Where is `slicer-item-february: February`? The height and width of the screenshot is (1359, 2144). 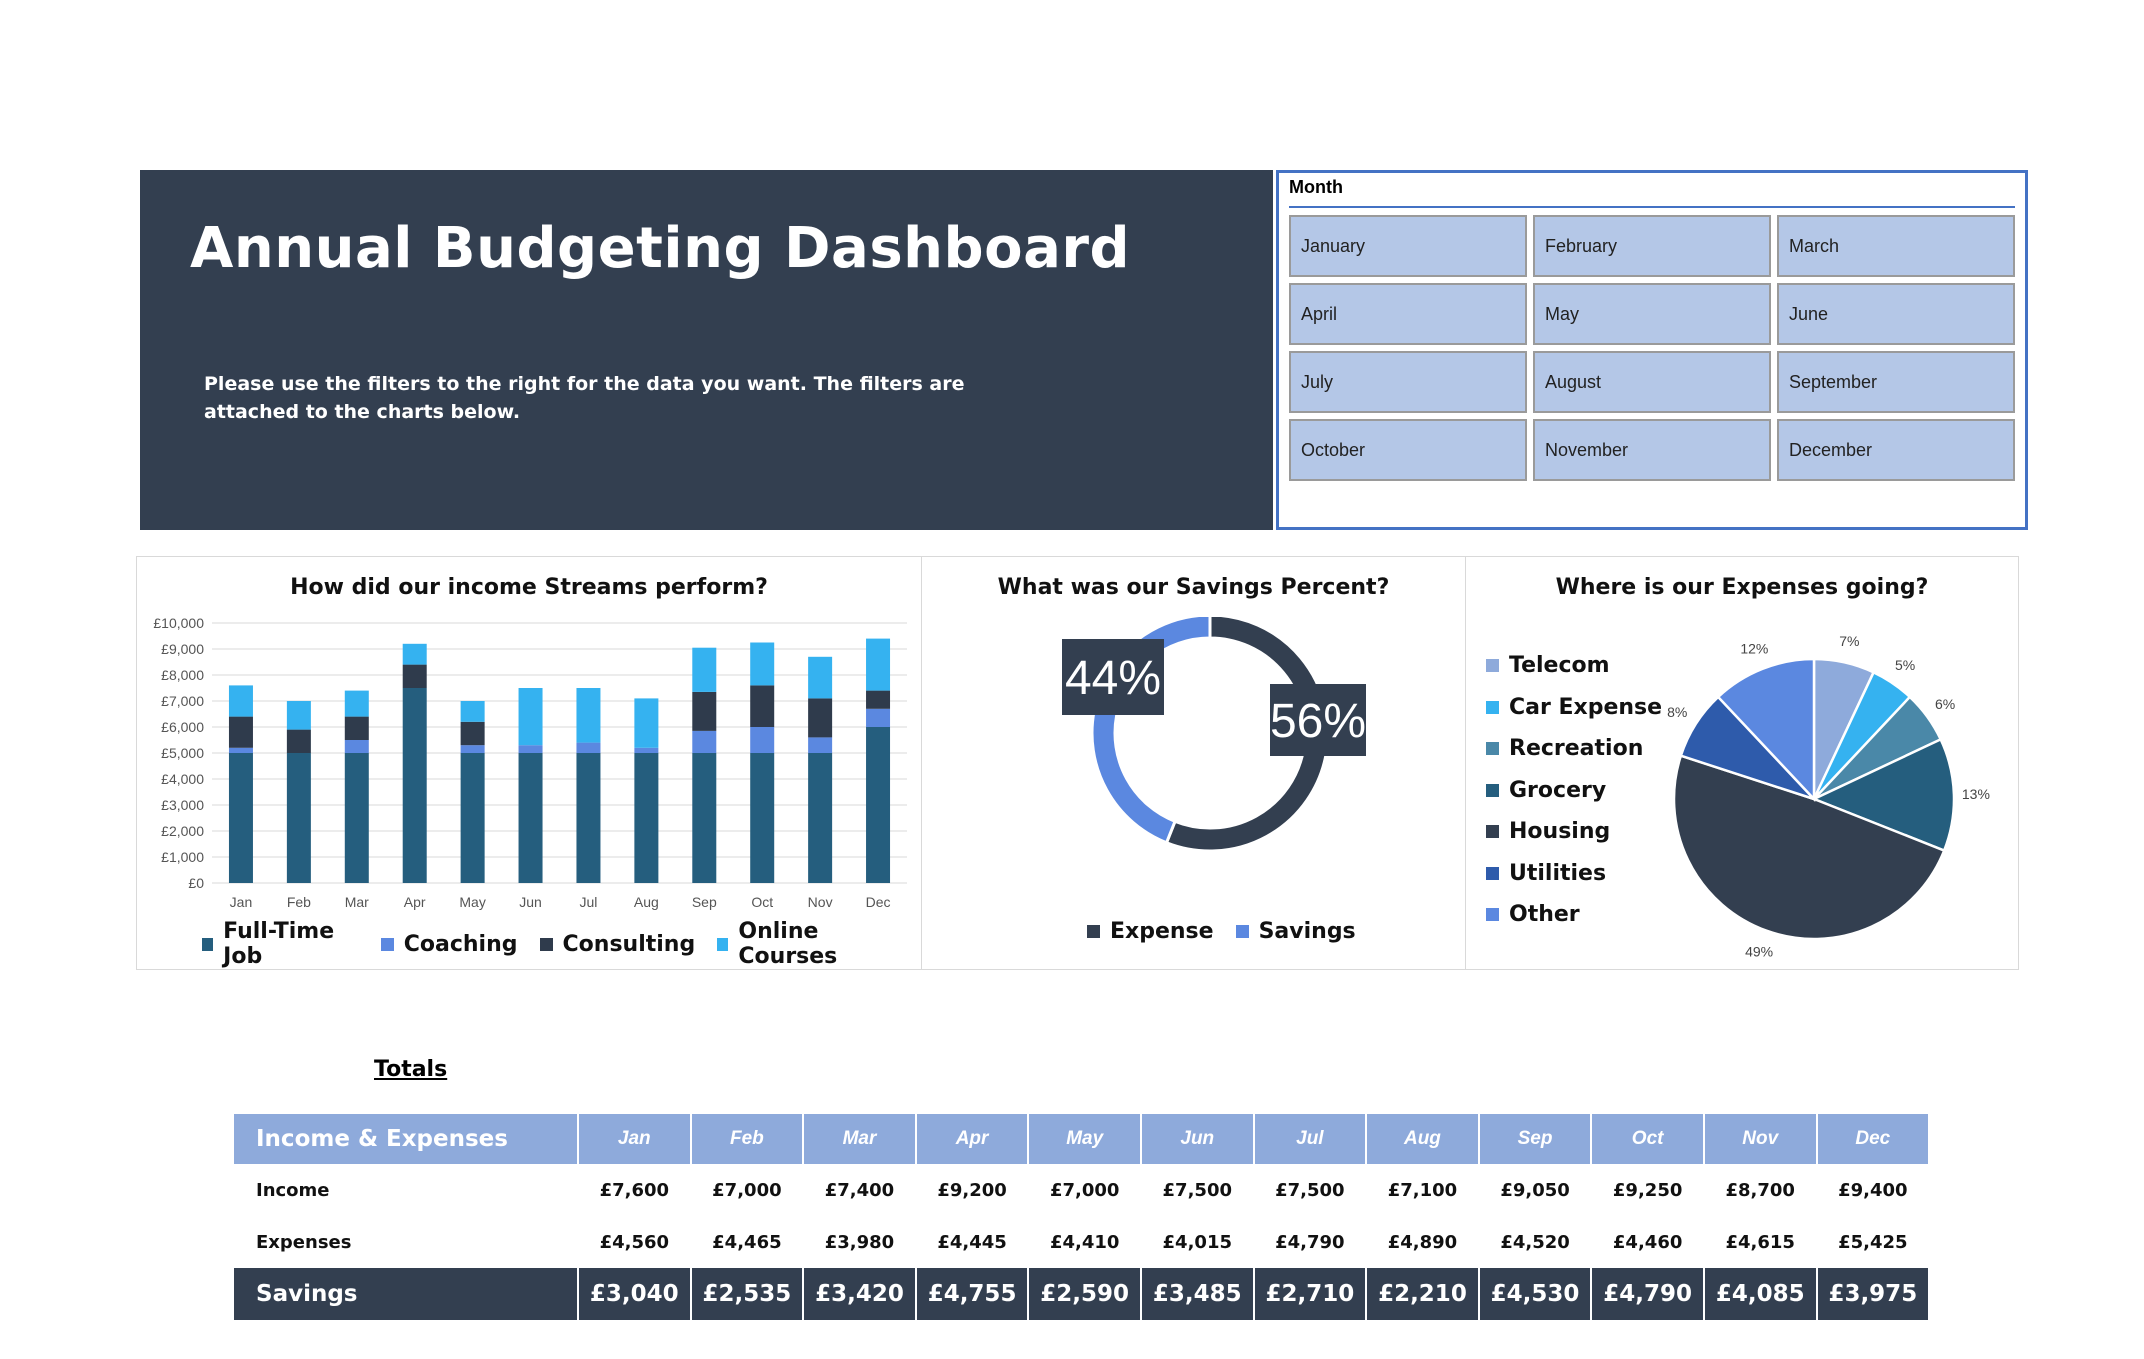 slicer-item-february: February is located at coordinates (1652, 246).